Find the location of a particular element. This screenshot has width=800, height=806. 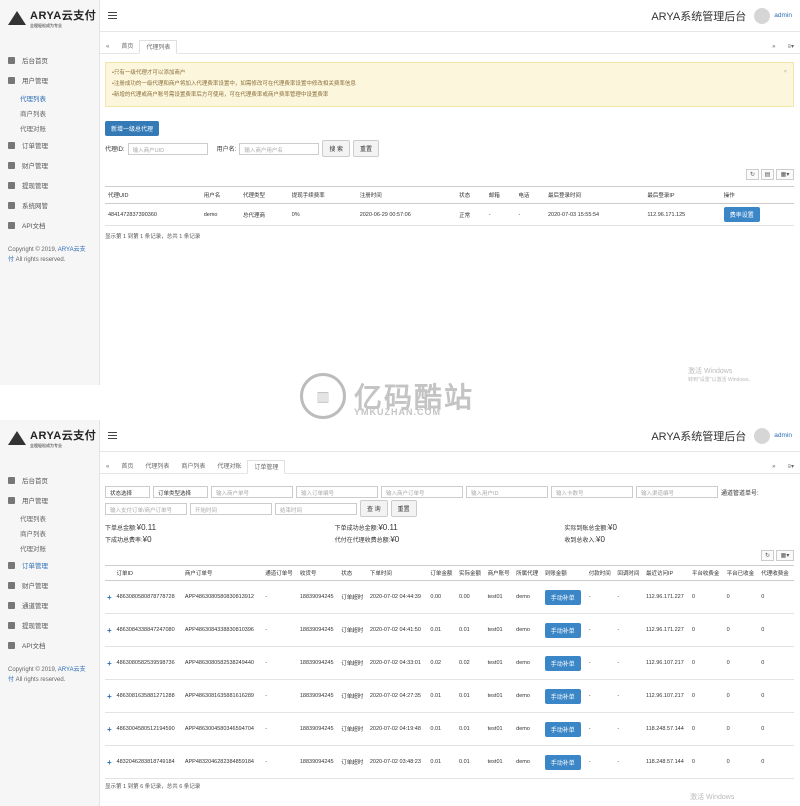

close-icon: × is located at coordinates (785, 72).